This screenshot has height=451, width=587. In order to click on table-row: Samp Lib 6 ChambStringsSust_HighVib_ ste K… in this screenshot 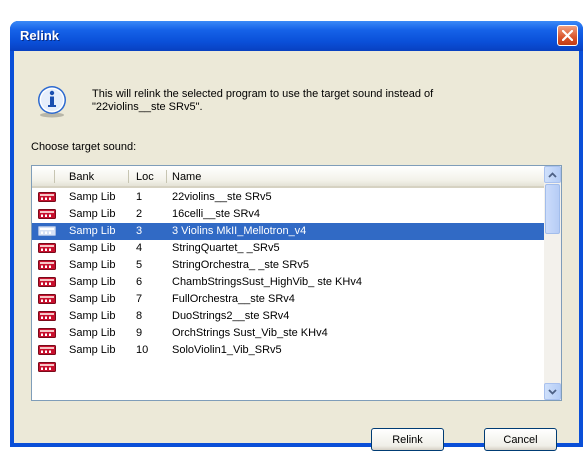, I will do `click(288, 282)`.